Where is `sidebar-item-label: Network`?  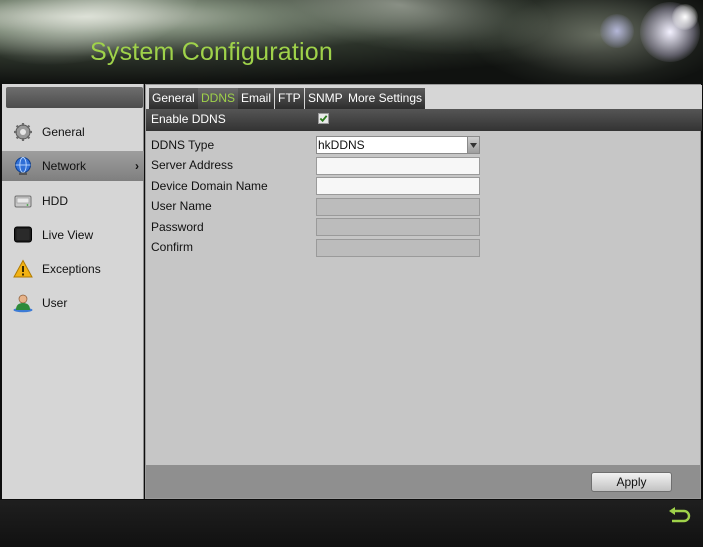
sidebar-item-label: Network is located at coordinates (64, 166).